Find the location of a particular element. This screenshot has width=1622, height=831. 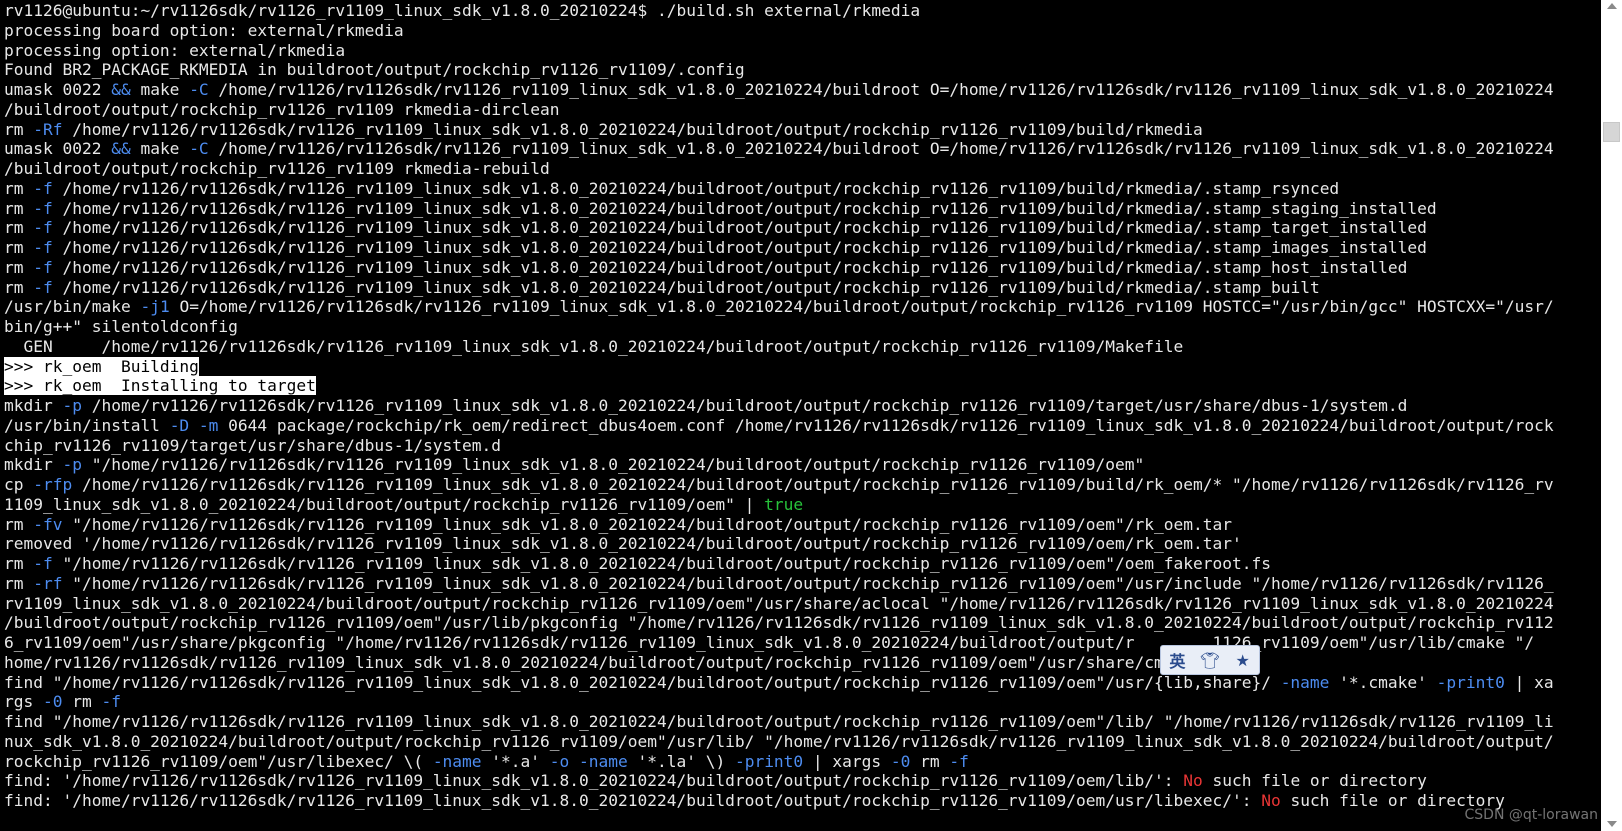

star-icon: ★ is located at coordinates (1242, 660).